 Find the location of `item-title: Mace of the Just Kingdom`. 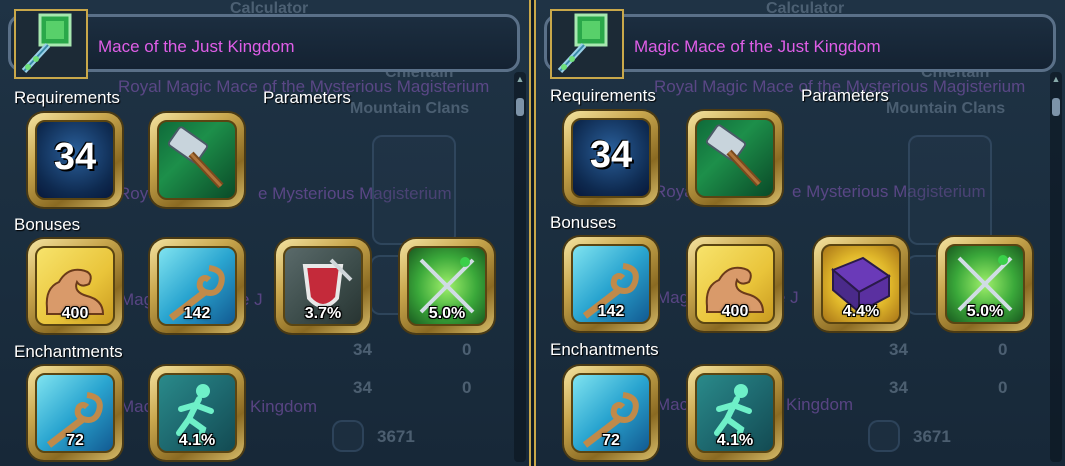

item-title: Mace of the Just Kingdom is located at coordinates (196, 46).